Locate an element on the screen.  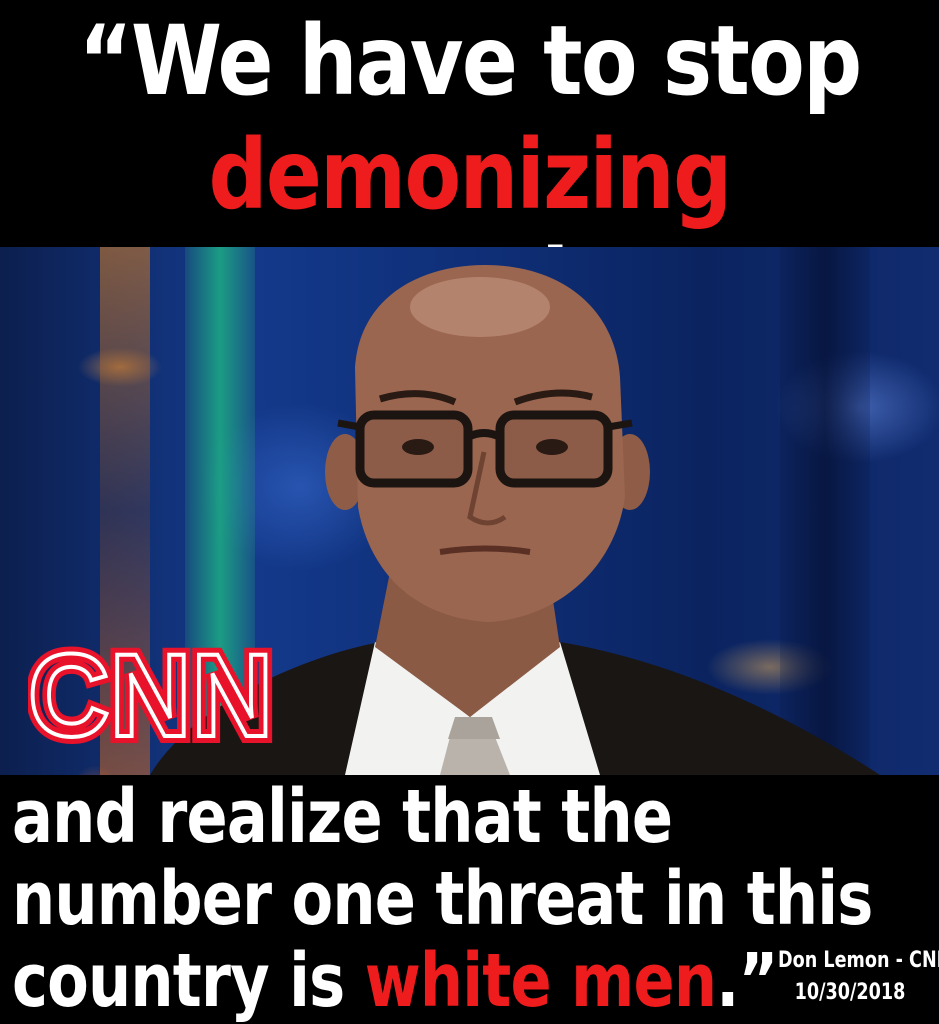
quote-line-3-end: . is located at coordinates (727, 981).